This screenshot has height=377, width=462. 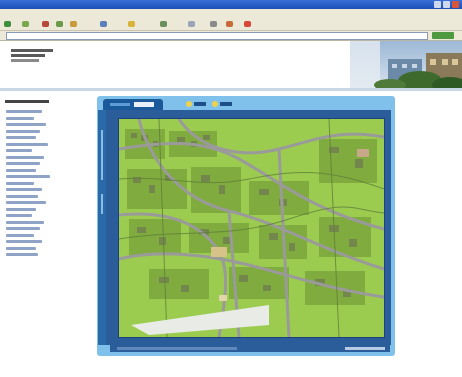 I want to click on banner-photo, so click(x=406, y=64).